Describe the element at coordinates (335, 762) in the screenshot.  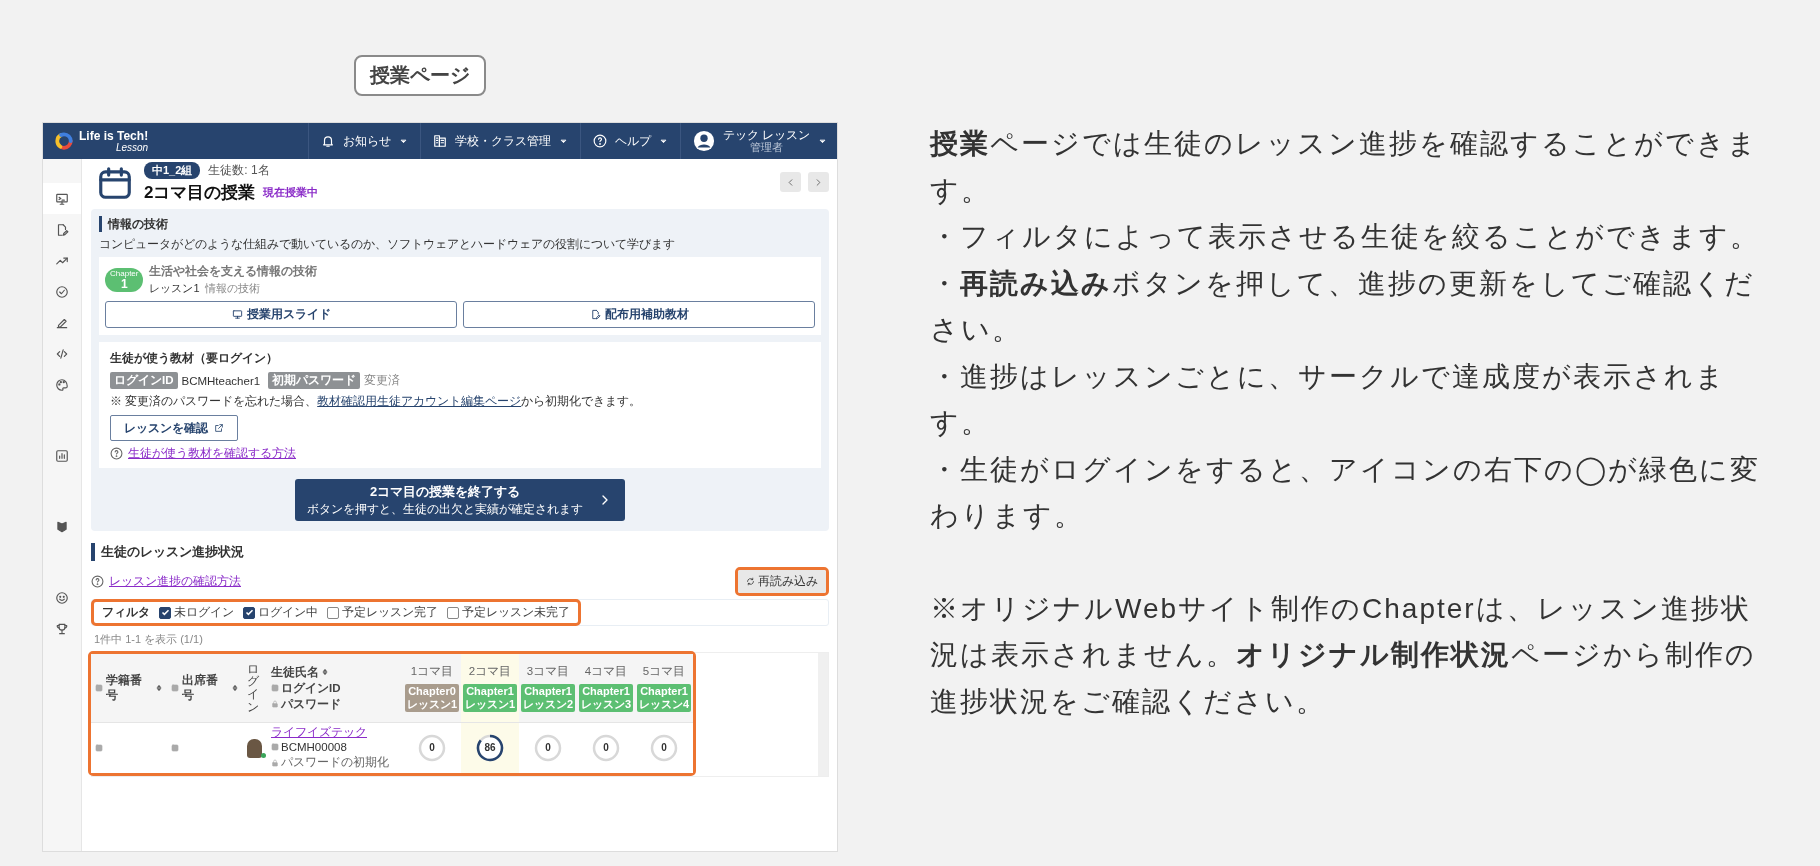
I see `password-reset-link: パスワードの初期化` at that location.